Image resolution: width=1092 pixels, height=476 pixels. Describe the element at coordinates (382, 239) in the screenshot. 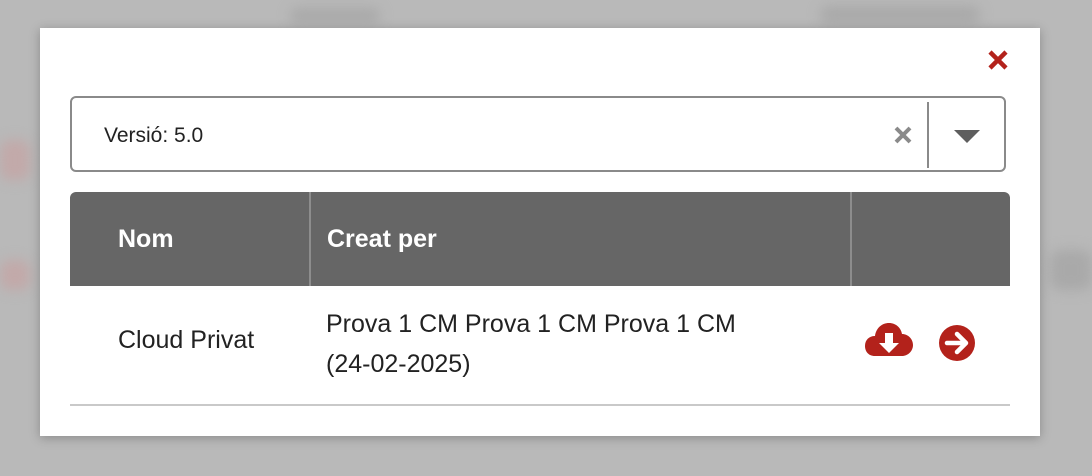

I see `column-header-created-by: Creat per` at that location.